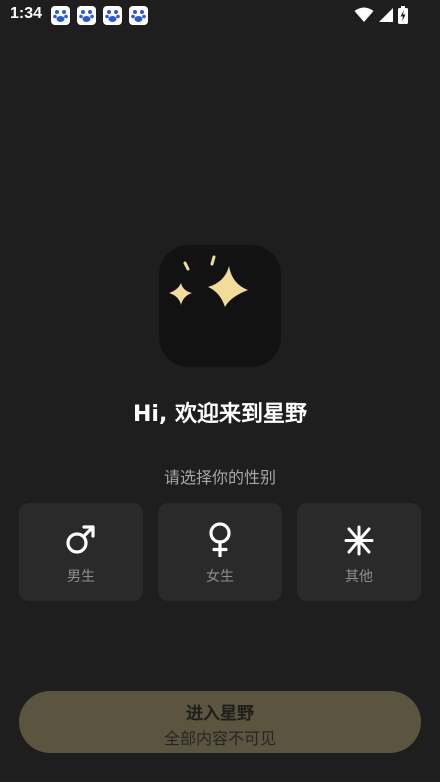 This screenshot has width=440, height=782. Describe the element at coordinates (219, 477) in the screenshot. I see `gender-prompt: 请选择你的性别` at that location.